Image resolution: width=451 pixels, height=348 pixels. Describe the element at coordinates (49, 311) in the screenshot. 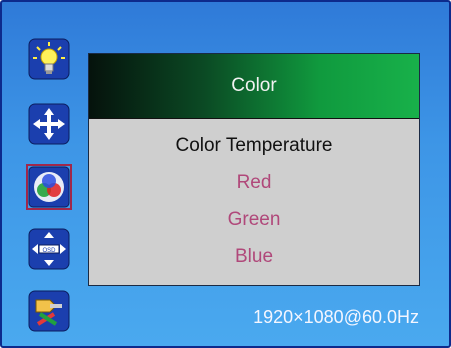

I see `tools-icon` at that location.